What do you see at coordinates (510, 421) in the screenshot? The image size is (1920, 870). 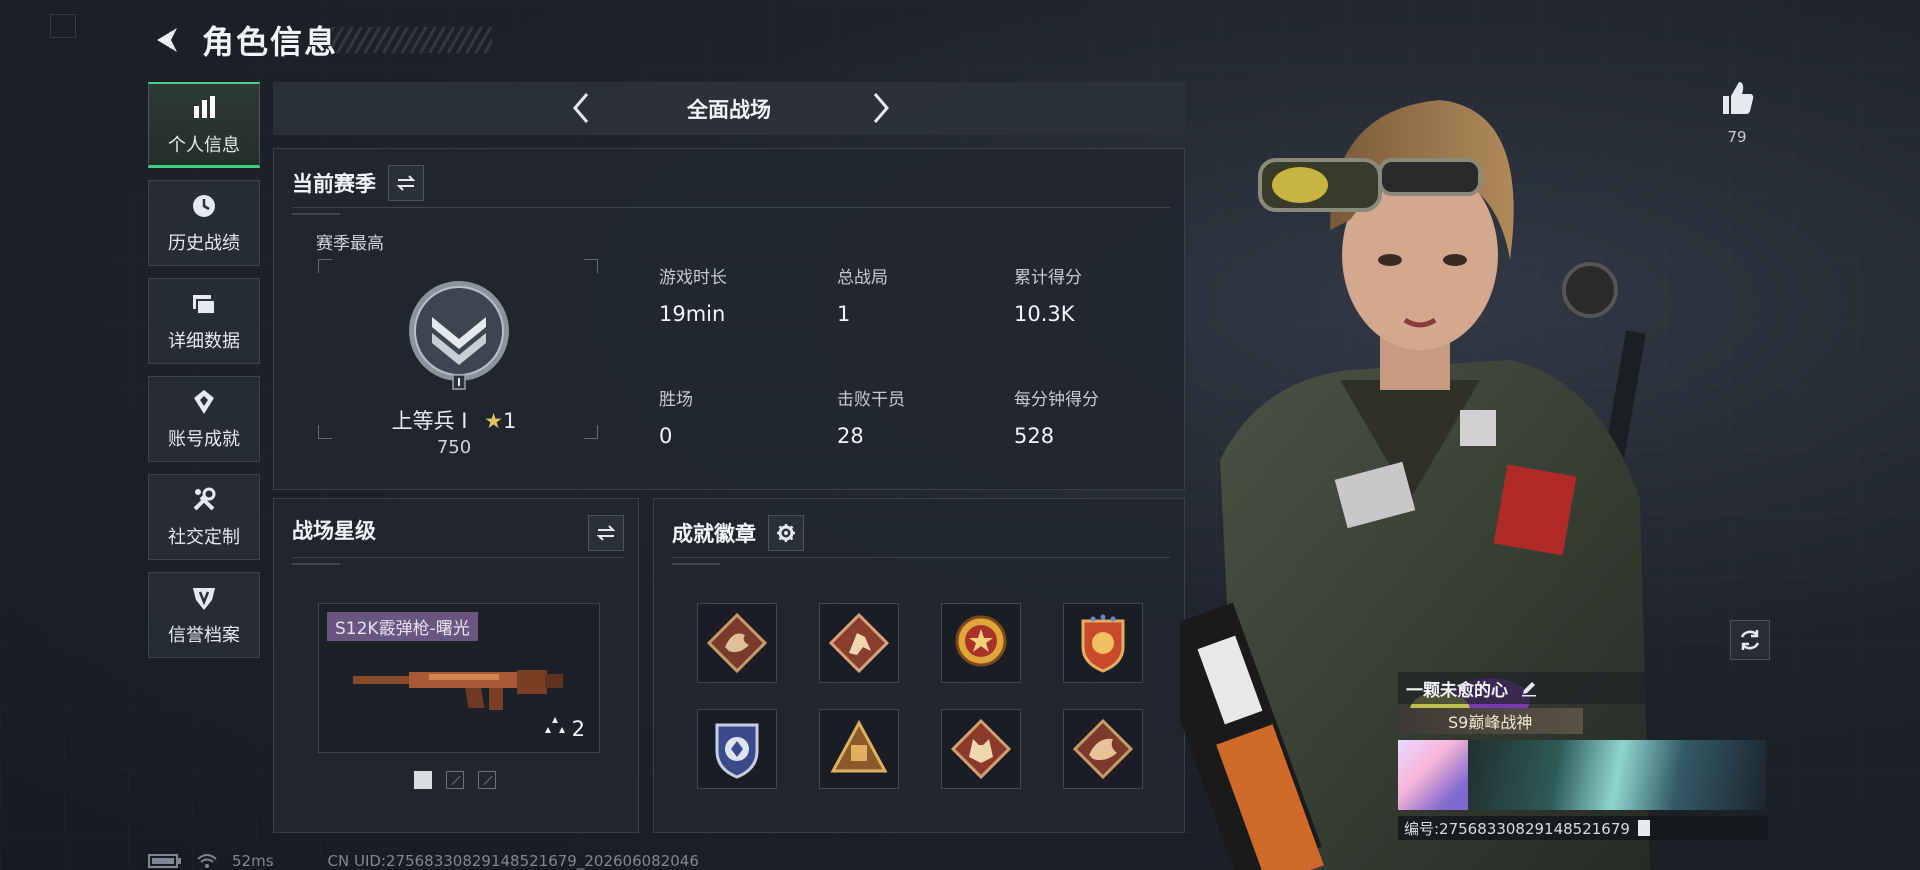 I see `rank-stars: 1` at bounding box center [510, 421].